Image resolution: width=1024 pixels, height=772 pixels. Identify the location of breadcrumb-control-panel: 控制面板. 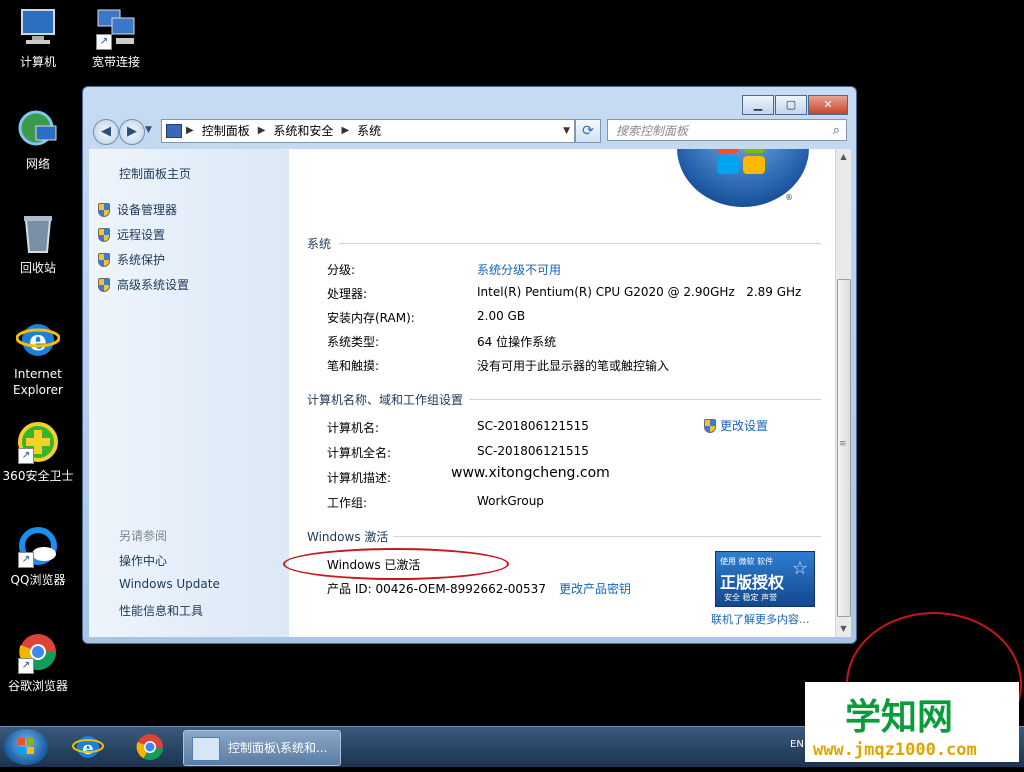
(226, 131).